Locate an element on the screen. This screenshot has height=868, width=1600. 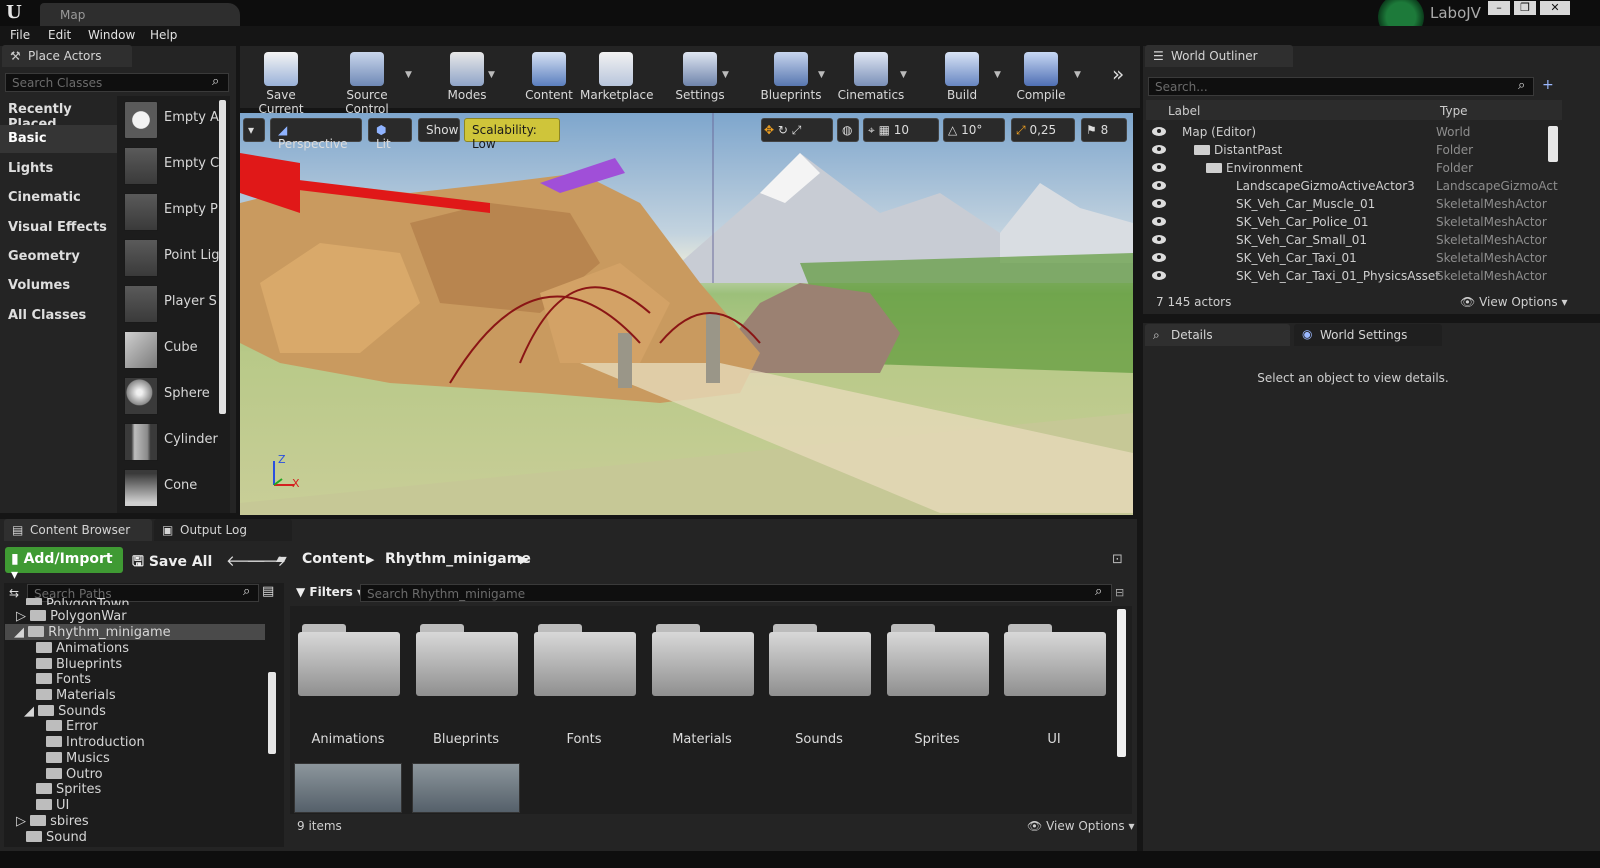
actor-cone: Cone is located at coordinates (169, 488).